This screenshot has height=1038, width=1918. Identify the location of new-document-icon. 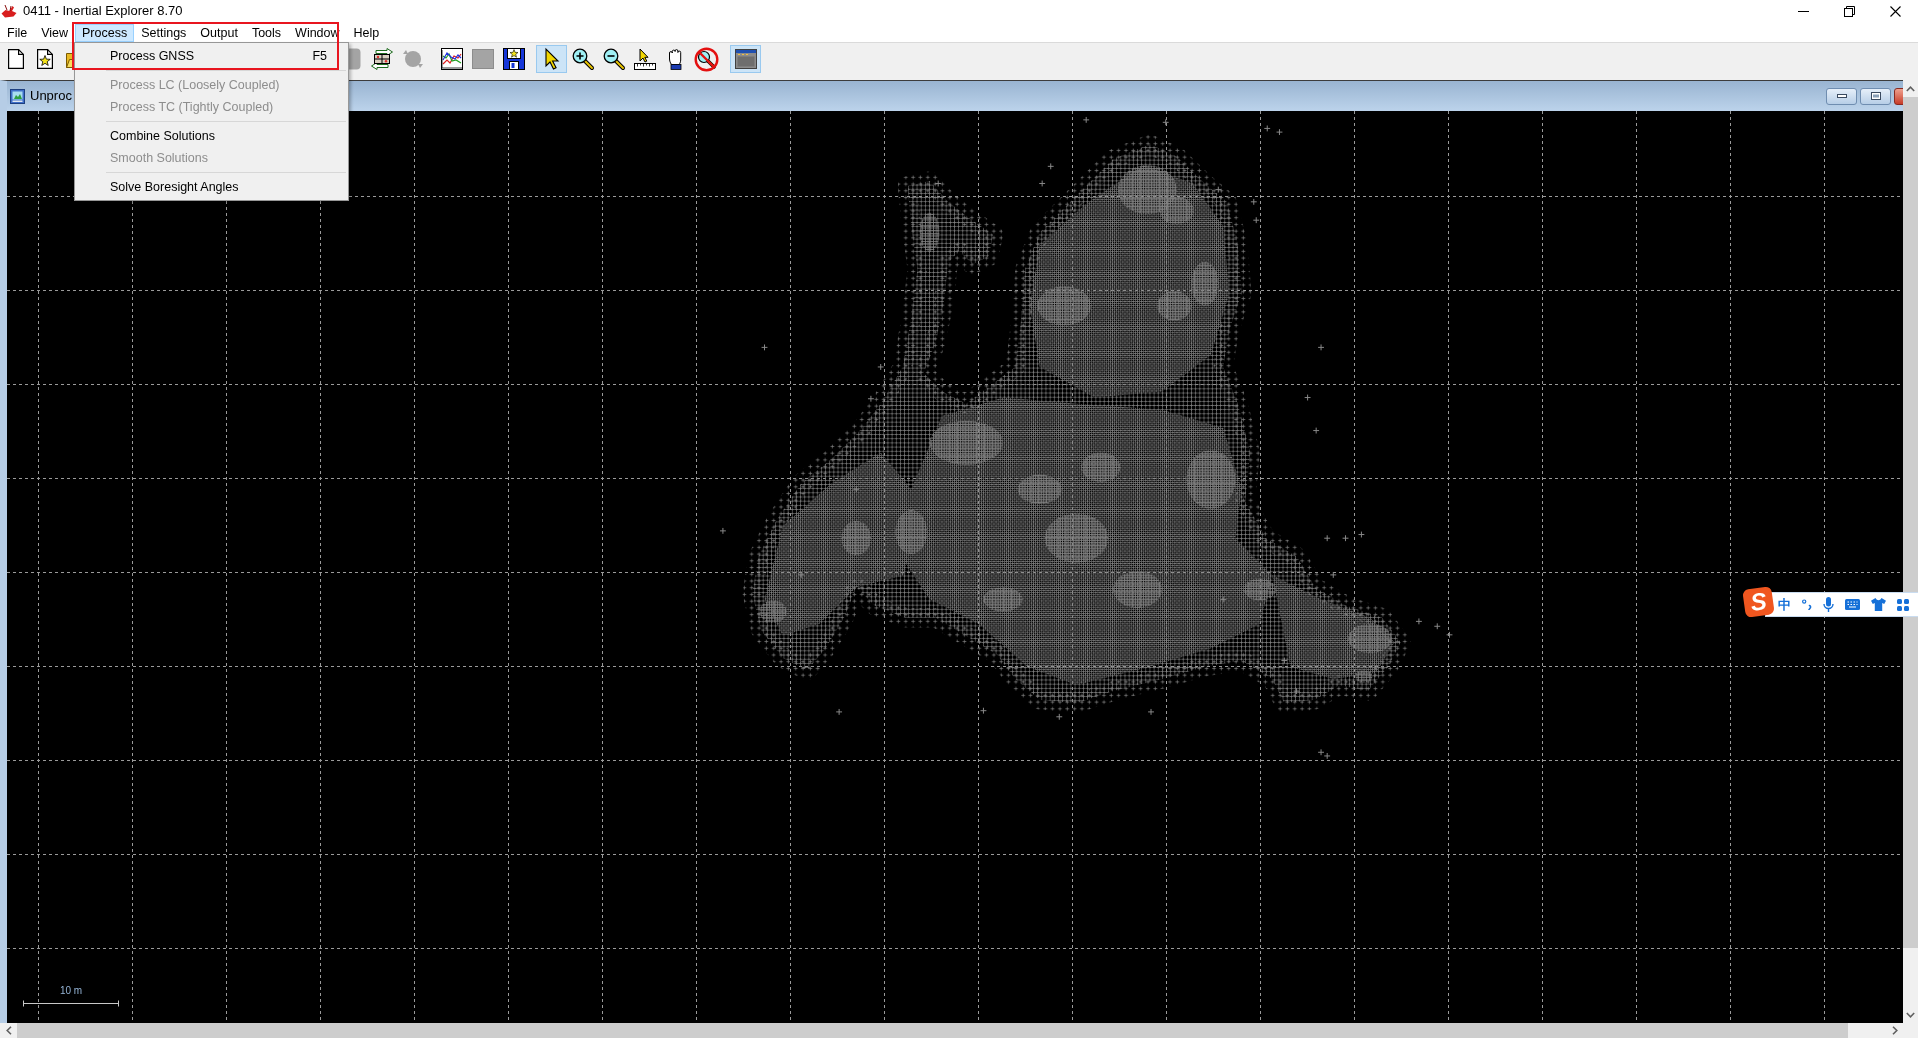
(15, 59).